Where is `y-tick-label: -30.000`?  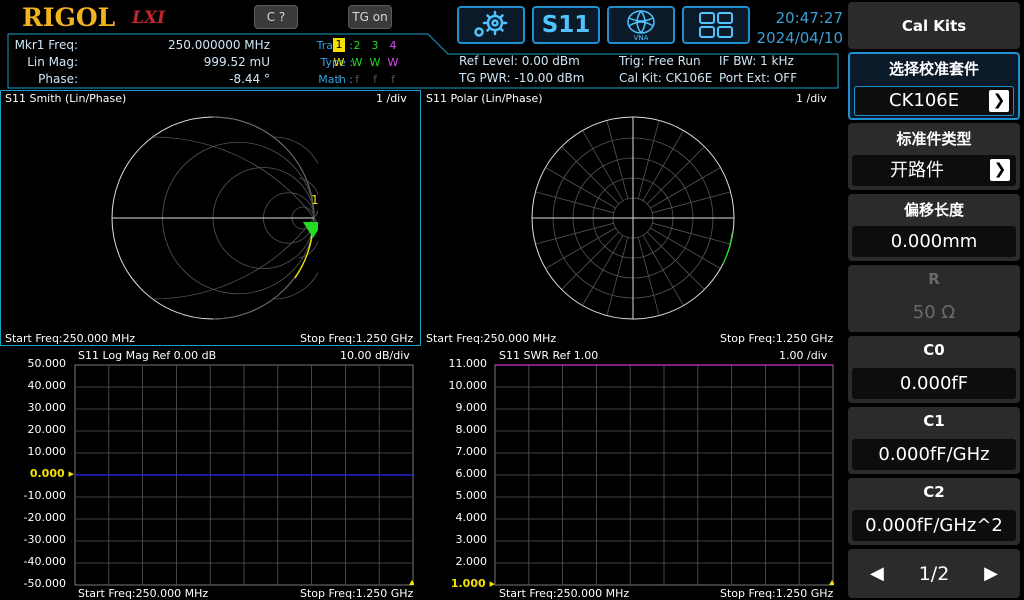
y-tick-label: -30.000 is located at coordinates (44, 539).